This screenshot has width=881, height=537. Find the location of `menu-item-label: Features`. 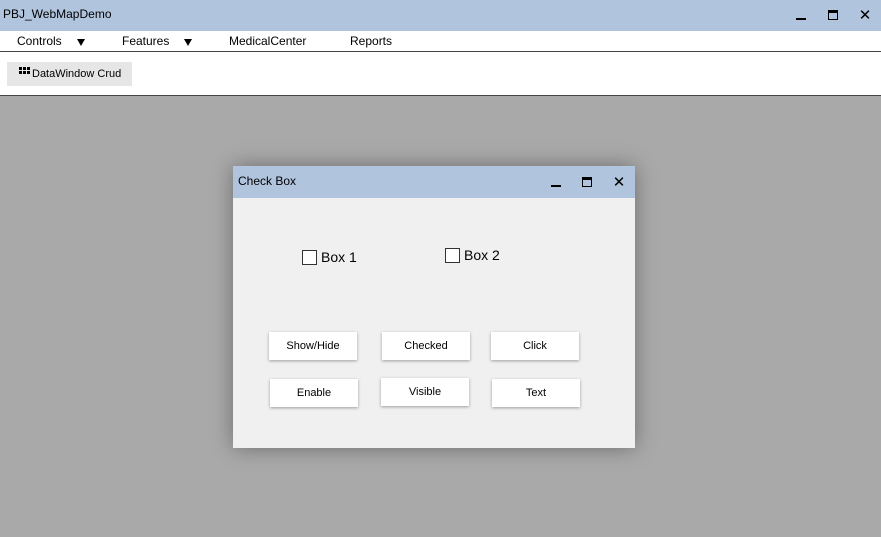

menu-item-label: Features is located at coordinates (146, 41).